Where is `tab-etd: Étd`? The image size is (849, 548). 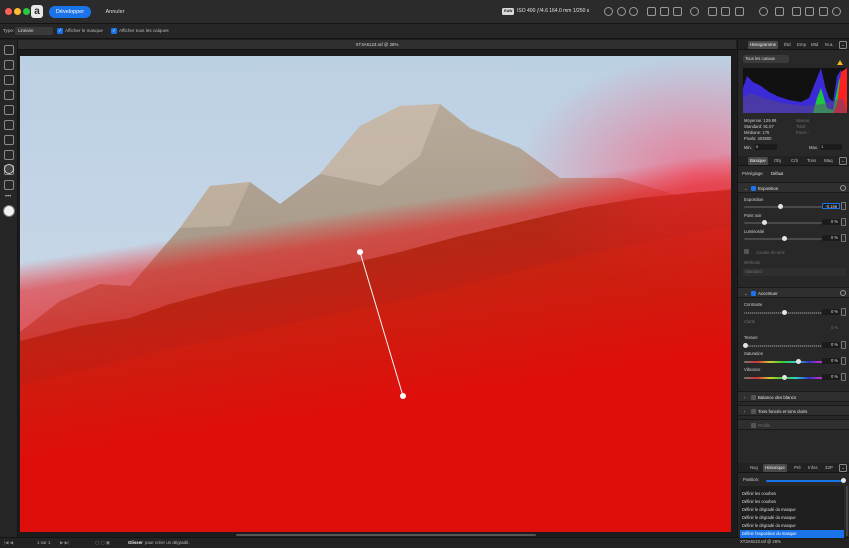
tab-etd: Étd is located at coordinates (787, 45).